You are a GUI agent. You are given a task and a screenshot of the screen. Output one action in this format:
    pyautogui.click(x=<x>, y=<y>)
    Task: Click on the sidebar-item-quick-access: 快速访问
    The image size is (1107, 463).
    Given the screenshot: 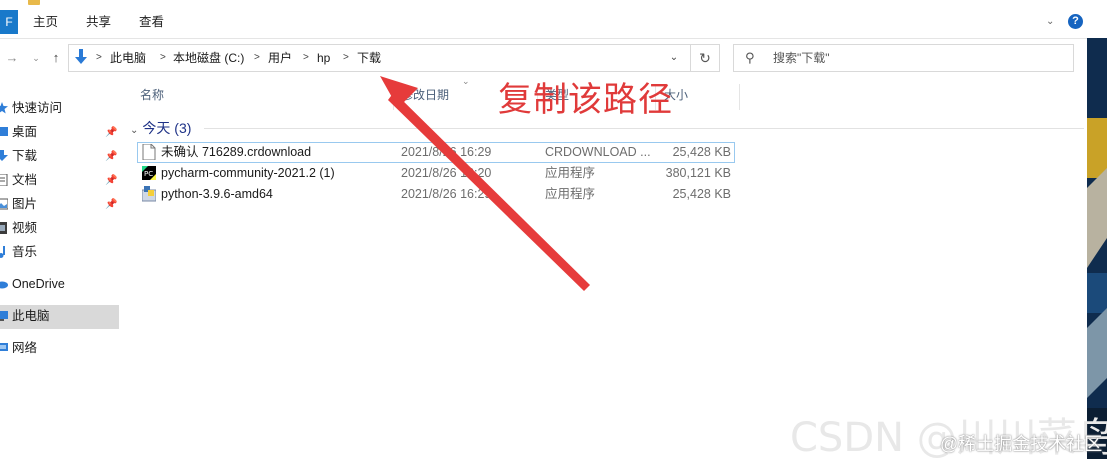 What is the action you would take?
    pyautogui.click(x=31, y=108)
    